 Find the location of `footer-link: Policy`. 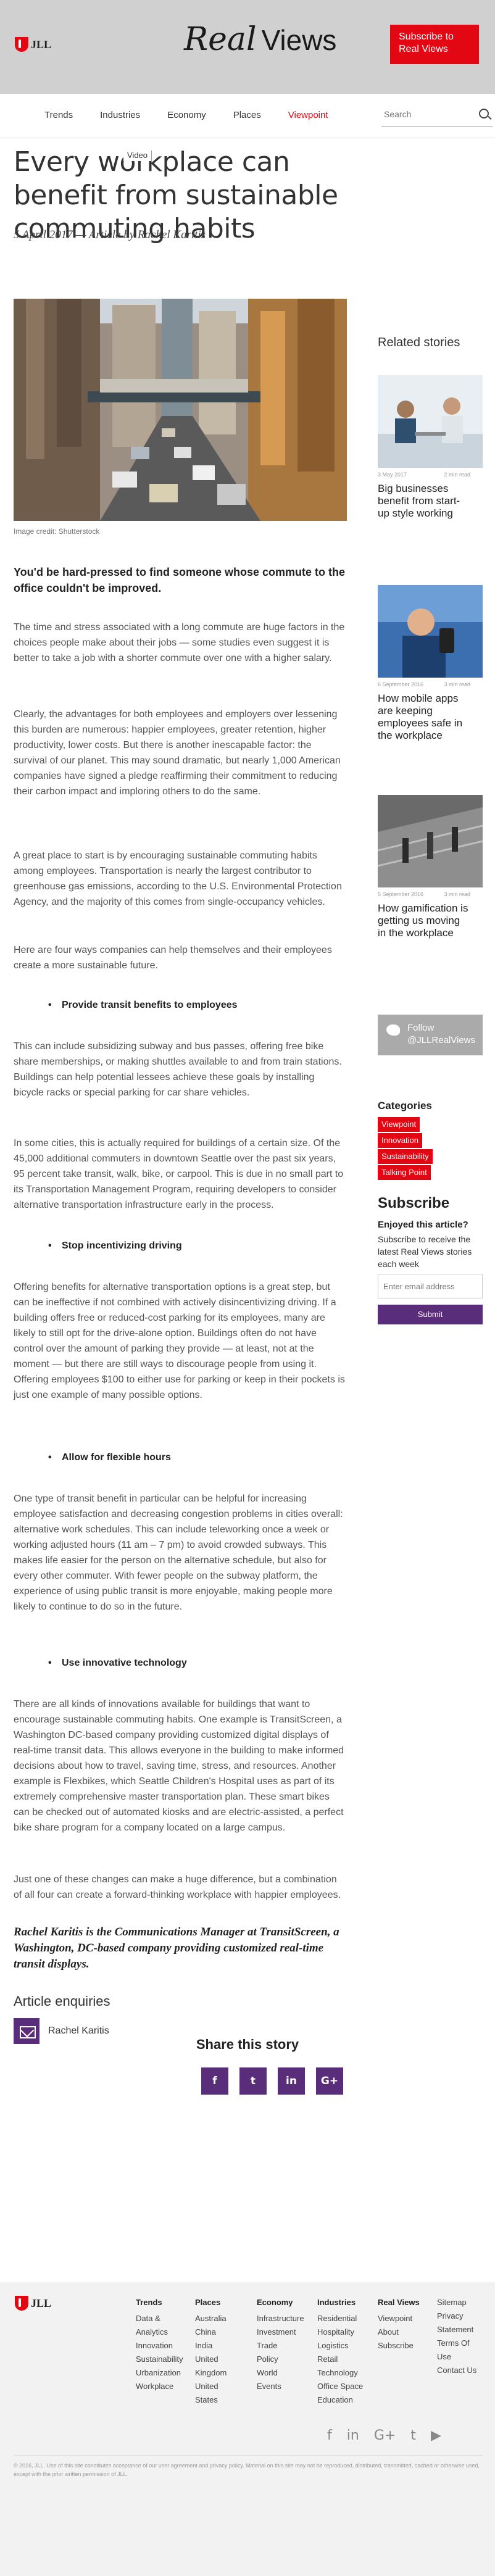

footer-link: Policy is located at coordinates (280, 2360).